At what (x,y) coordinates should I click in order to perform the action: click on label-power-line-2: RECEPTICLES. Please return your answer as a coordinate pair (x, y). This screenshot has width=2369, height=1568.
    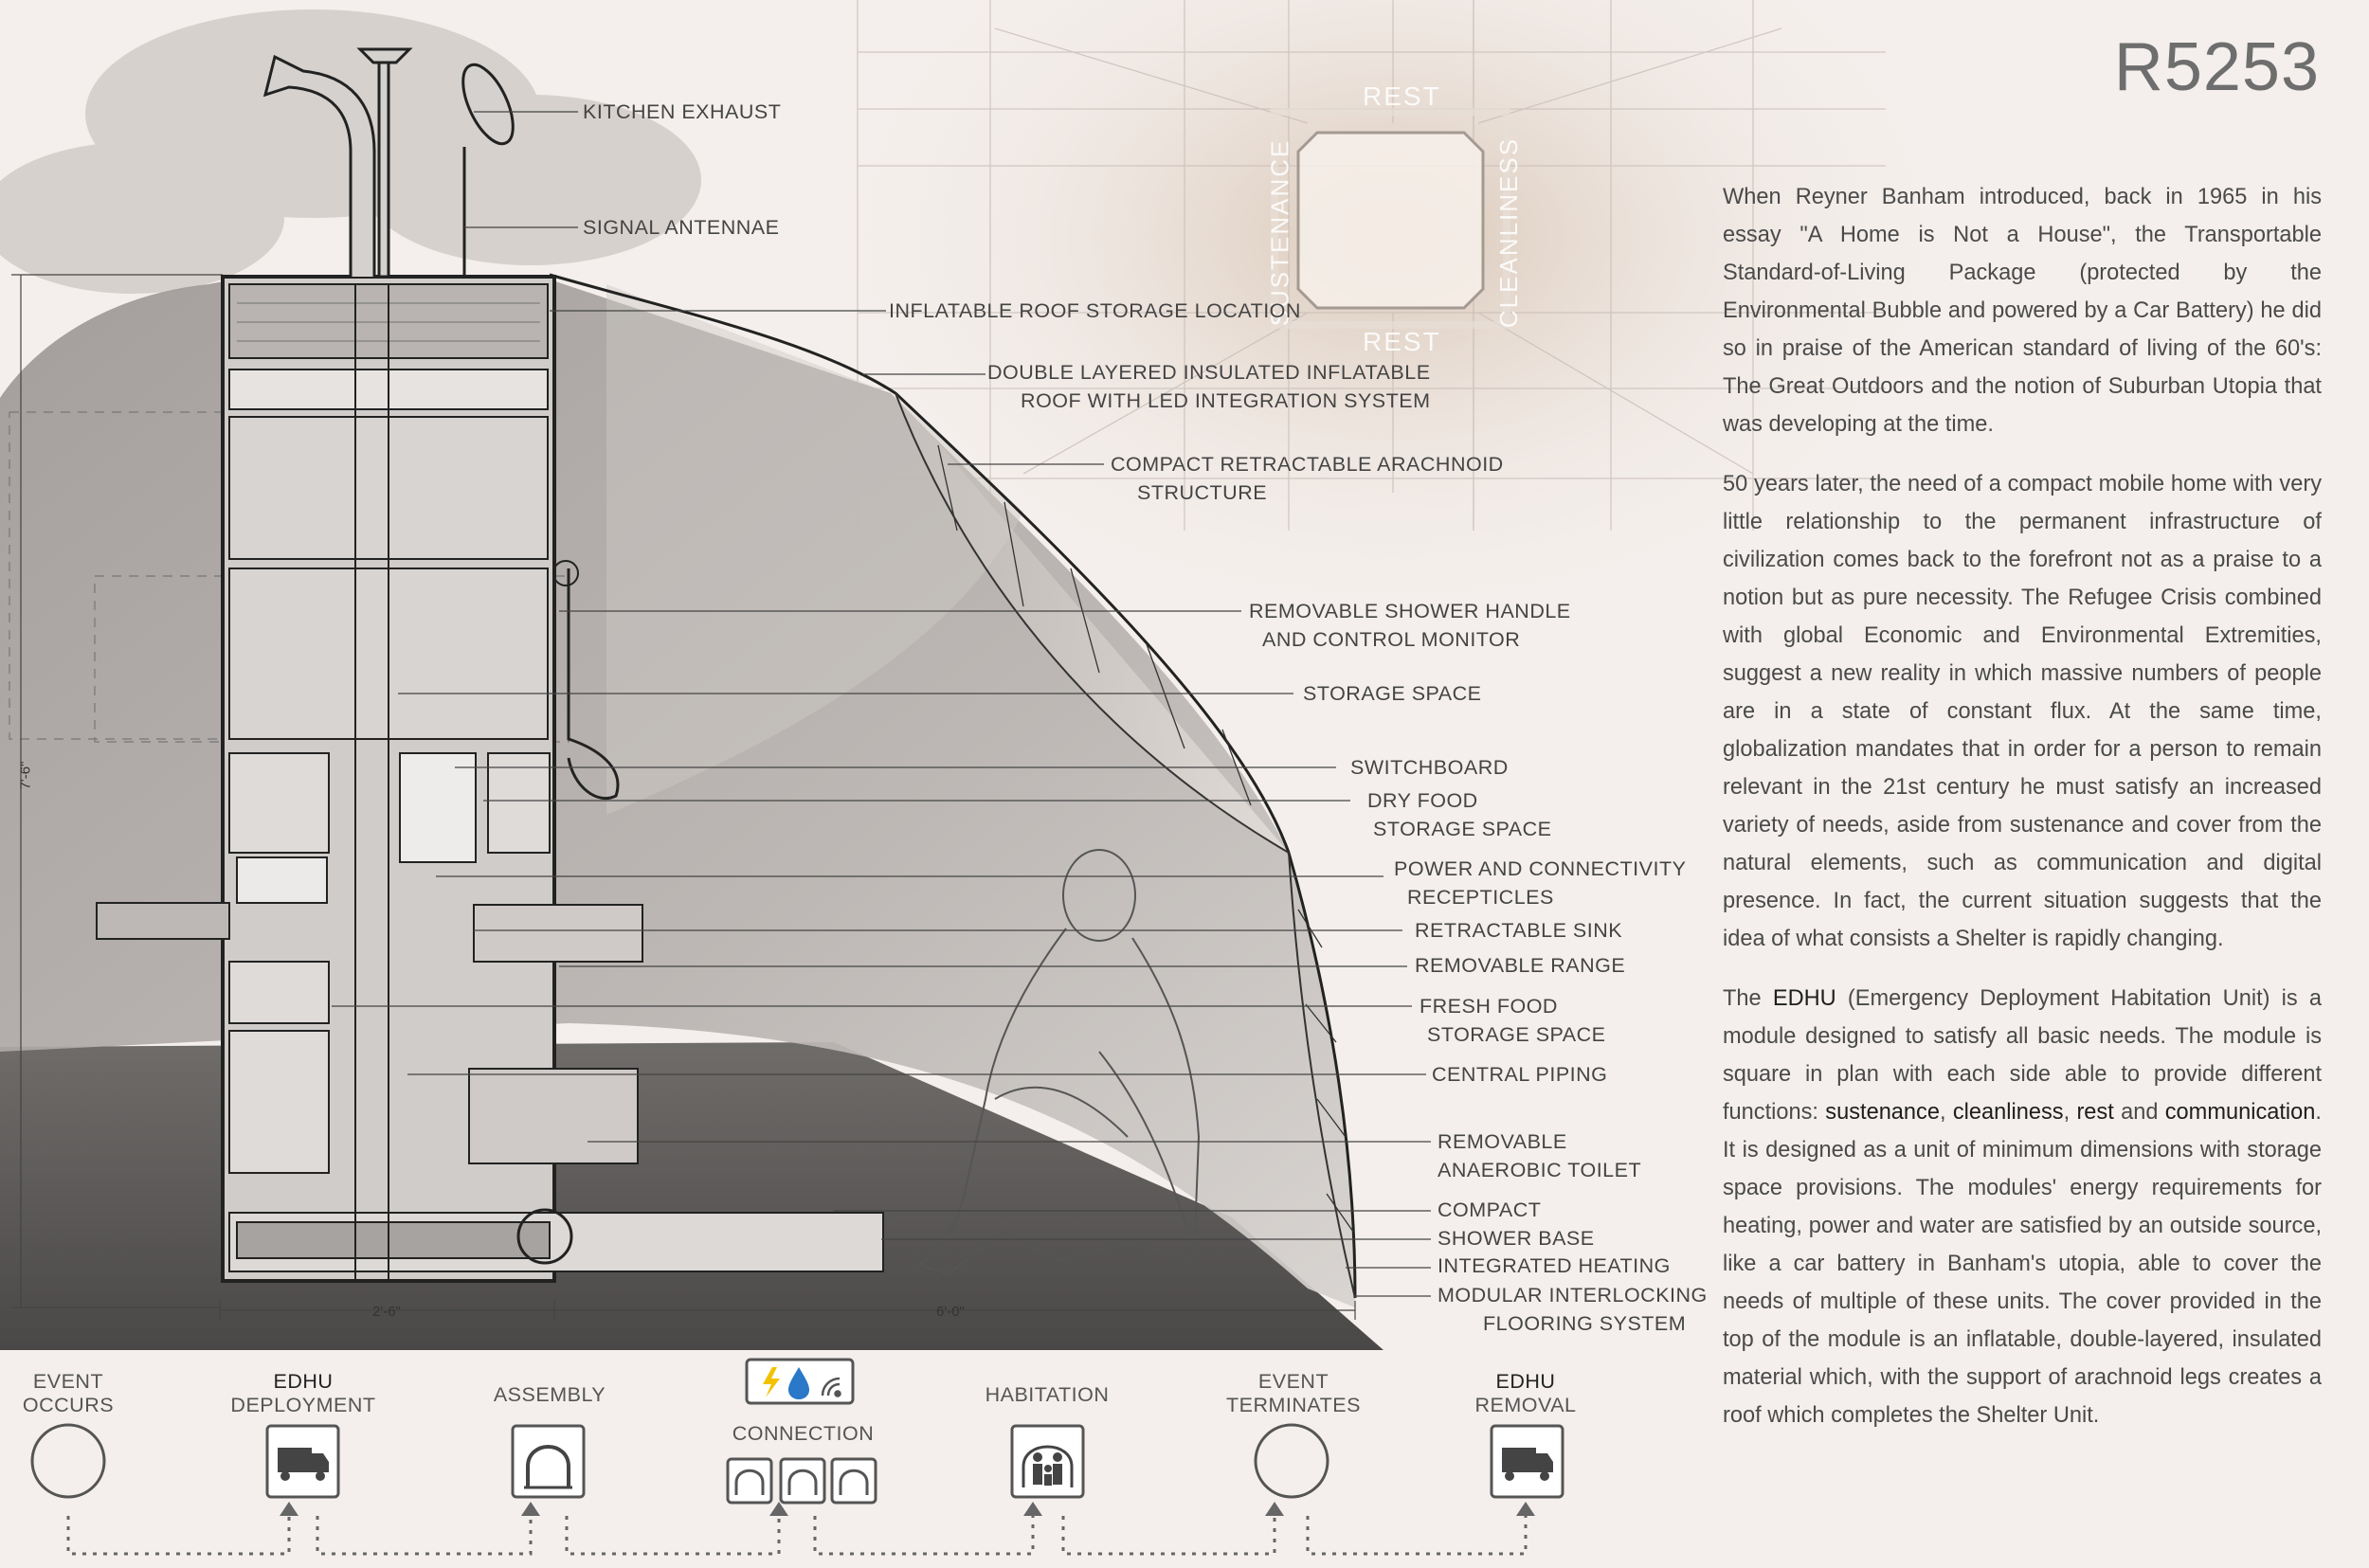
    Looking at the image, I should click on (1480, 897).